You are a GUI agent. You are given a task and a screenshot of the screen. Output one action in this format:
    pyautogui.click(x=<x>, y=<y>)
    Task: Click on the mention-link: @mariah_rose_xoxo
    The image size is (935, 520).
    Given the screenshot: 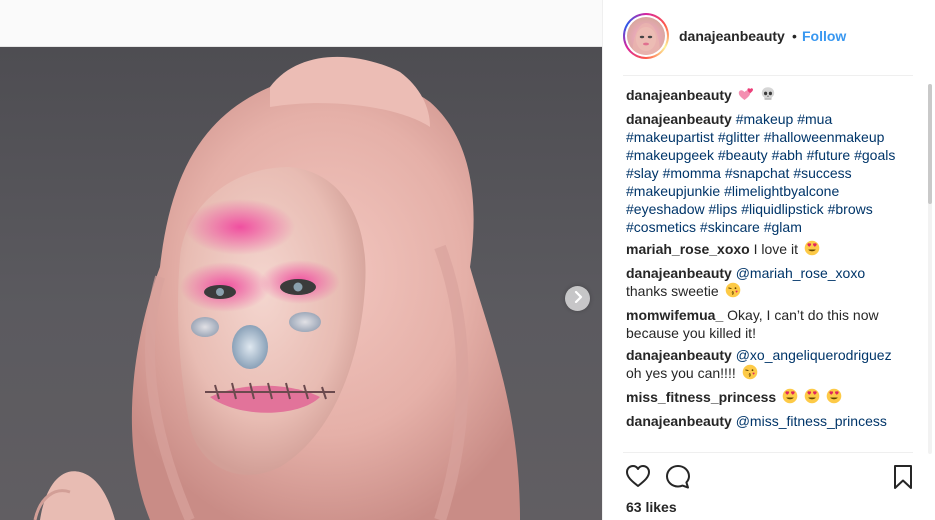 What is the action you would take?
    pyautogui.click(x=800, y=273)
    